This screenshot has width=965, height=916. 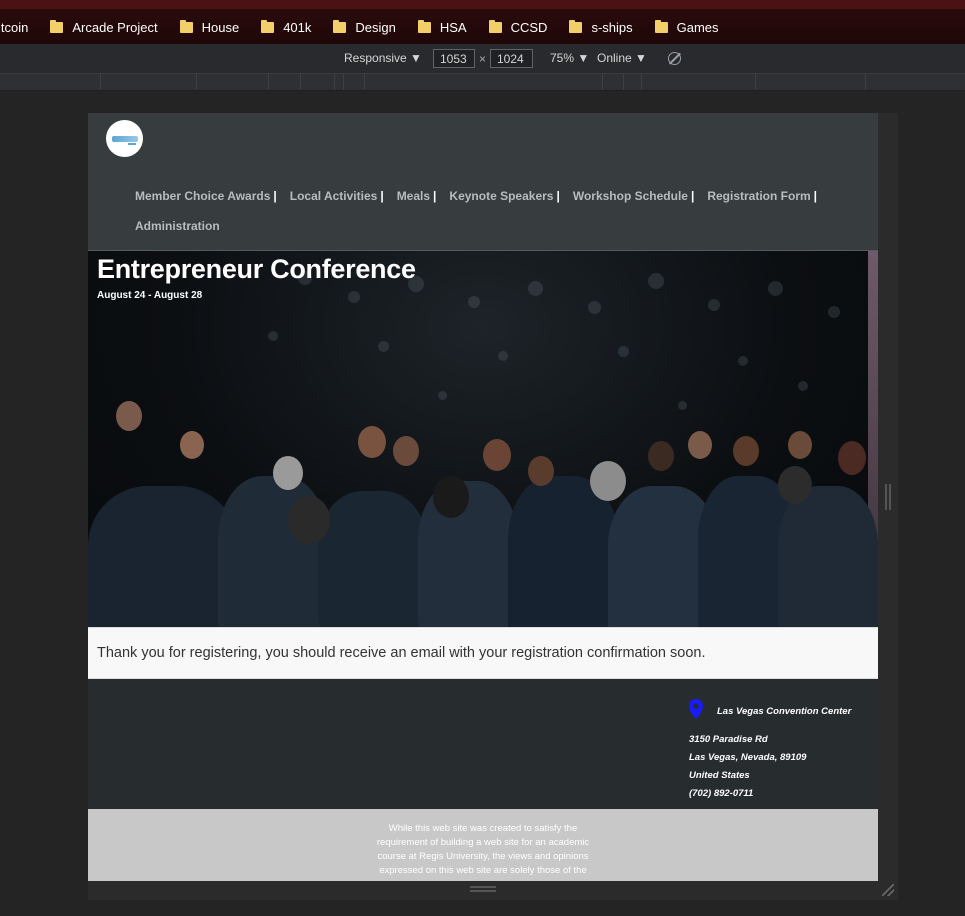 I want to click on nav-meals: Meals |, so click(x=417, y=196).